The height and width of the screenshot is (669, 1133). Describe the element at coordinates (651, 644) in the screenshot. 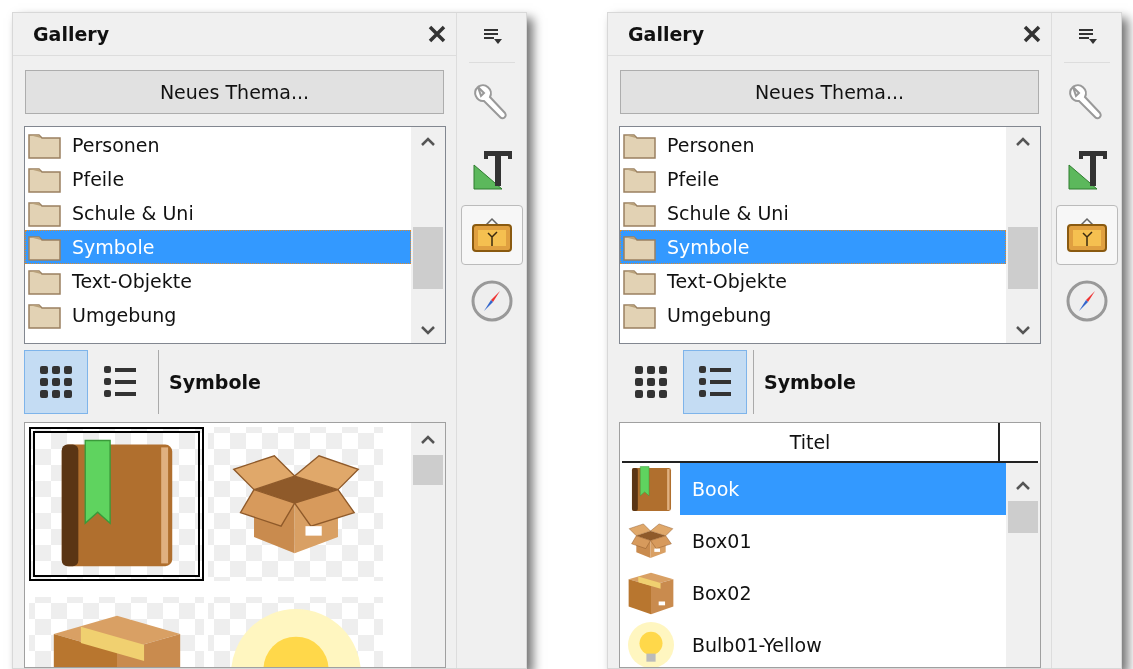

I see `light-bulb-picture` at that location.